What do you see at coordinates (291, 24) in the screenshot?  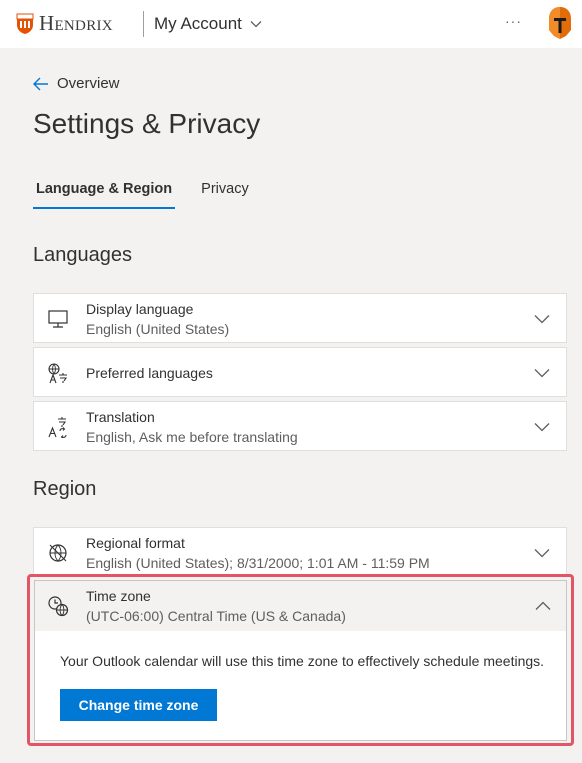 I see `top-bar: Hendrix My Account ···` at bounding box center [291, 24].